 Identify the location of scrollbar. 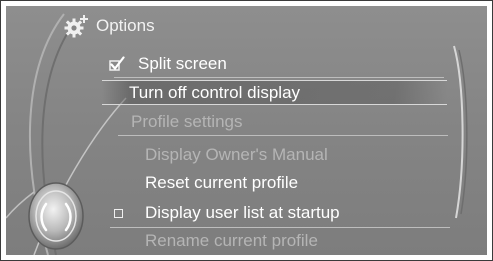
(461, 132).